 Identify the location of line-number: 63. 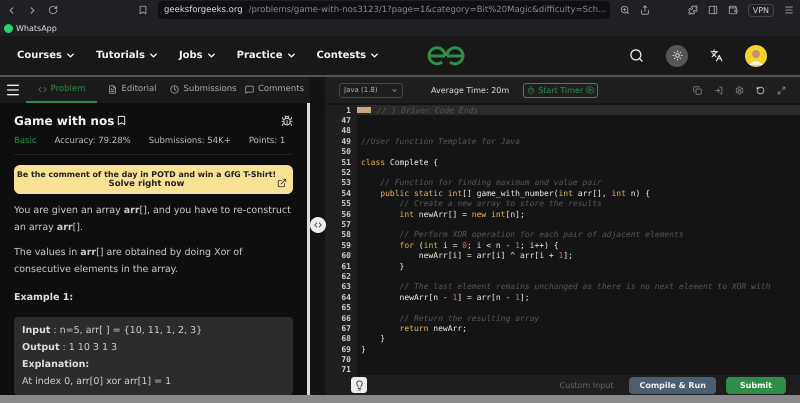
(346, 287).